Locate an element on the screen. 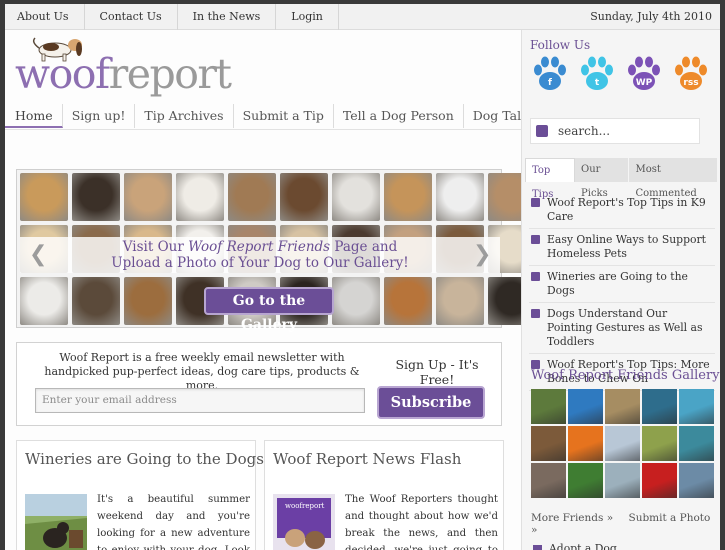 This screenshot has height=550, width=725. email-input: Enter your email address is located at coordinates (200, 400).